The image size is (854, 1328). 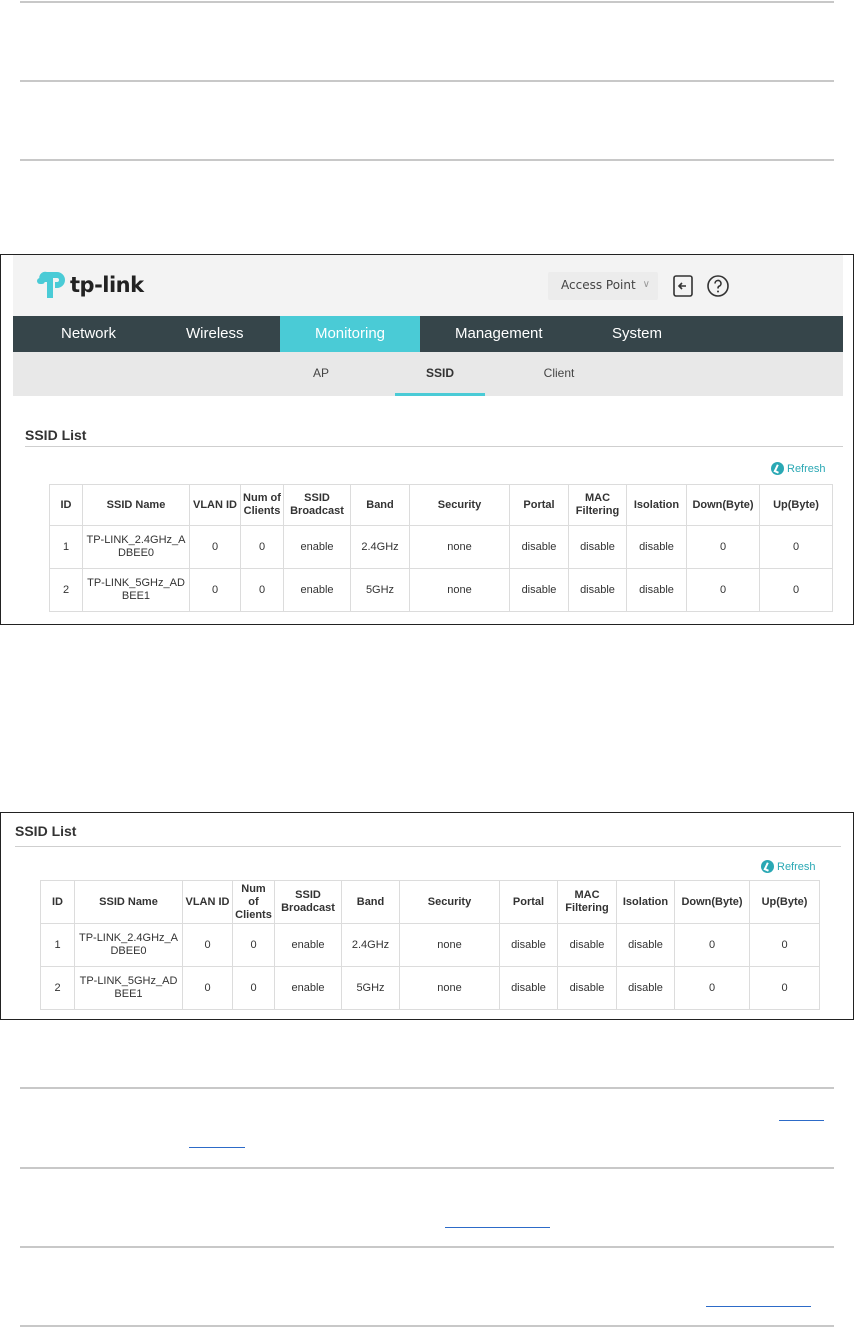 I want to click on subtab-client: Client, so click(x=559, y=374).